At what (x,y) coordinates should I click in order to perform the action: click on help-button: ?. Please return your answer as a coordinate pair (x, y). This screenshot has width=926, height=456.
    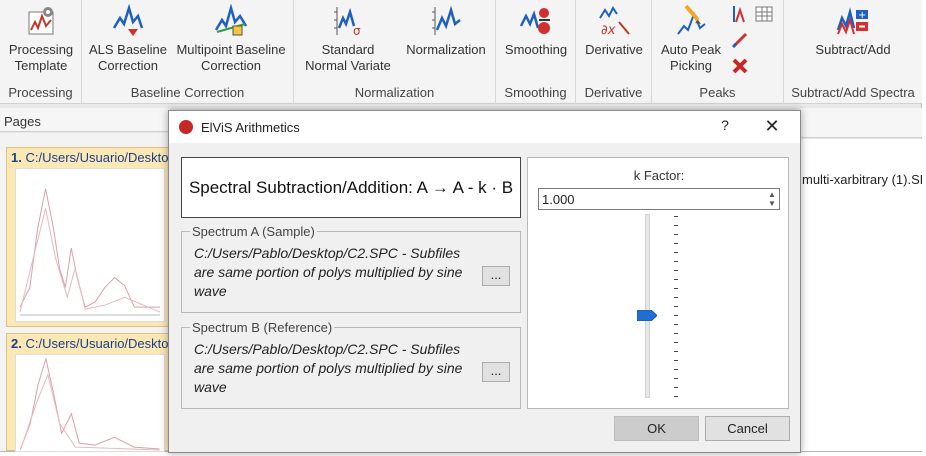
    Looking at the image, I should click on (725, 127).